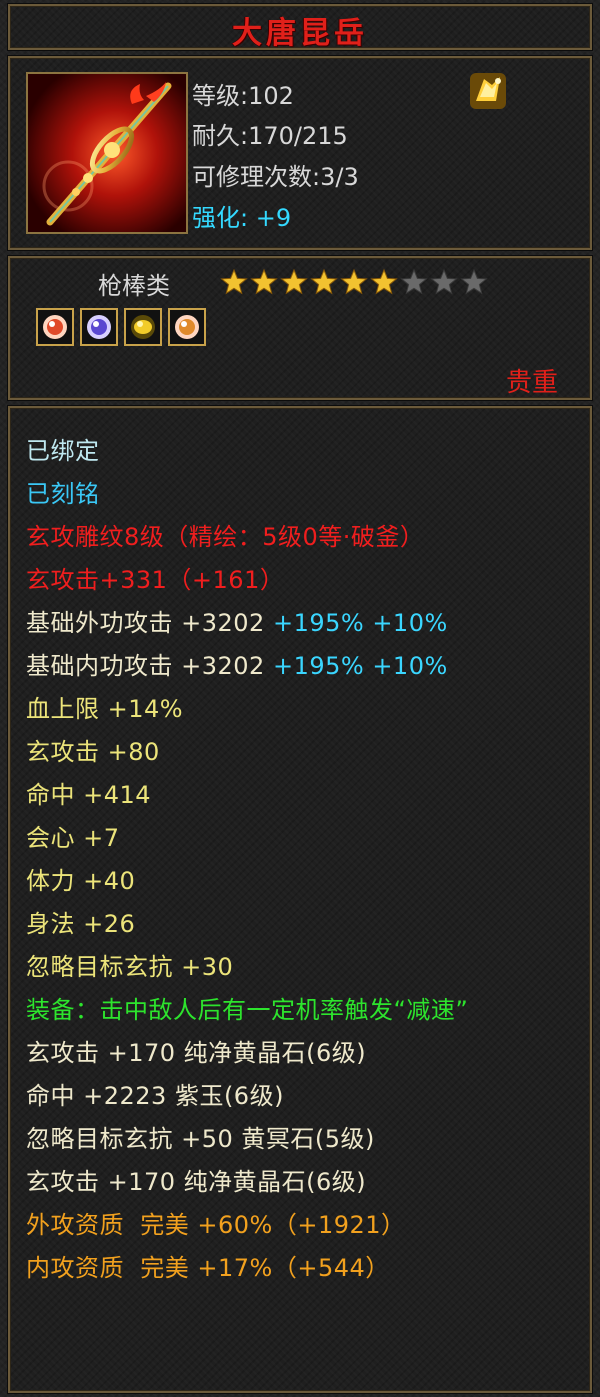  I want to click on gem-stat-line: 命中 +2223 紫玉(6级), so click(155, 1096).